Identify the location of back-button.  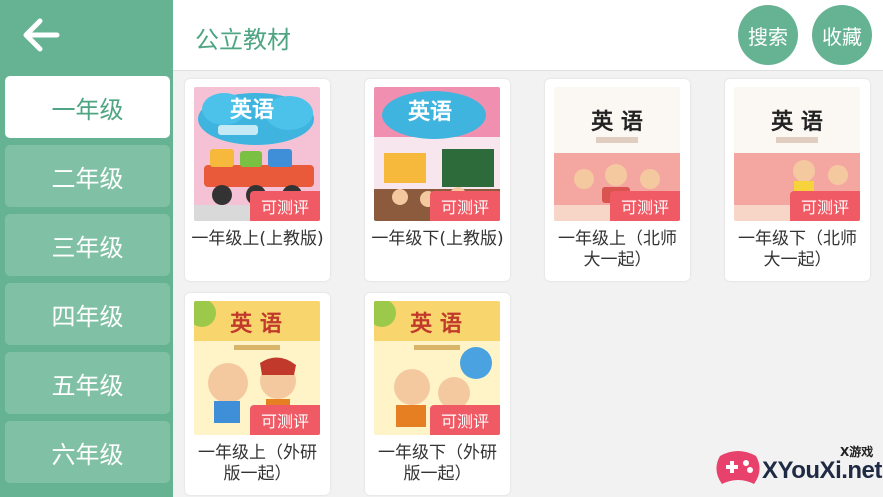
(86, 35).